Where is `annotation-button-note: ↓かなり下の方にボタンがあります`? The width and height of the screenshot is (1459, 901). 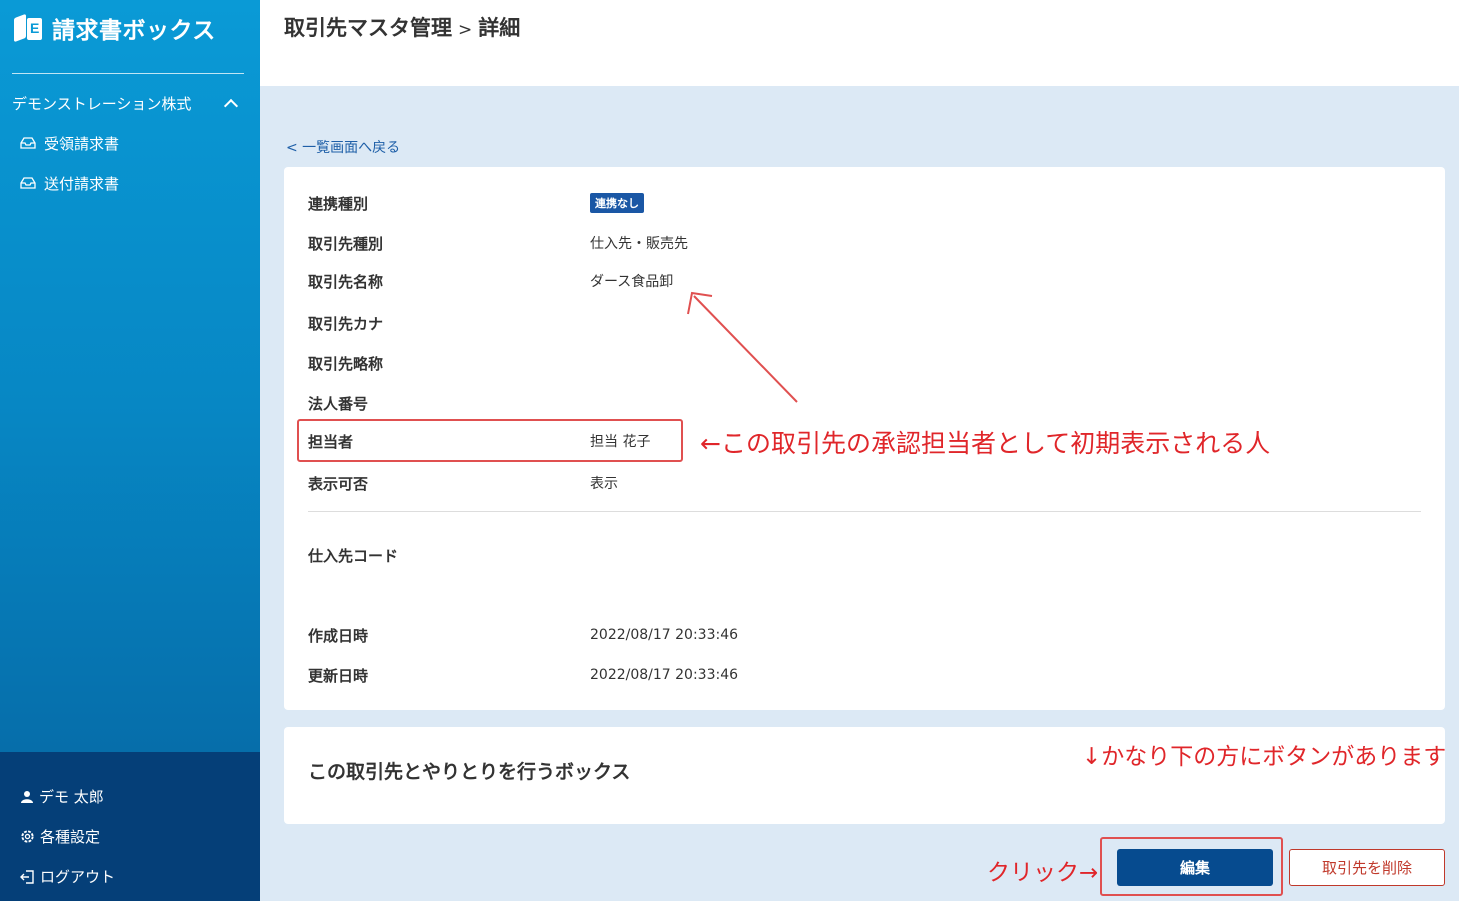
annotation-button-note: ↓かなり下の方にボタンがあります is located at coordinates (1264, 757).